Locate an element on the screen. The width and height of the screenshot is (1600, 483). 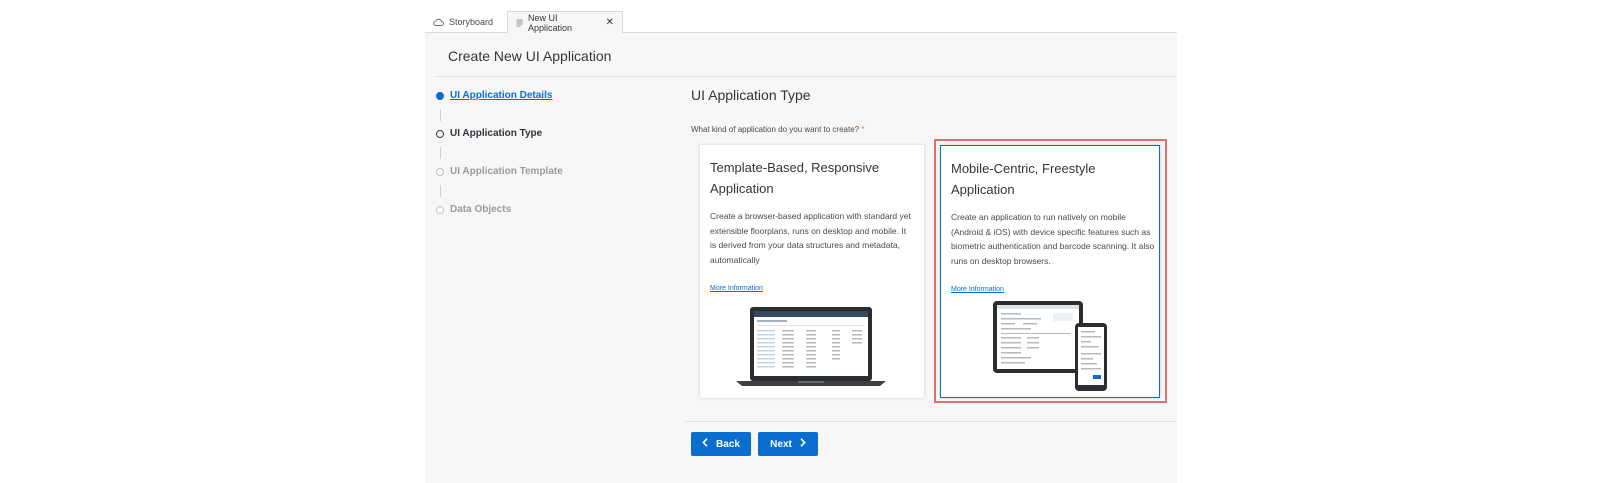
step-ui-application-type: UI Application Type is located at coordinates (489, 133).